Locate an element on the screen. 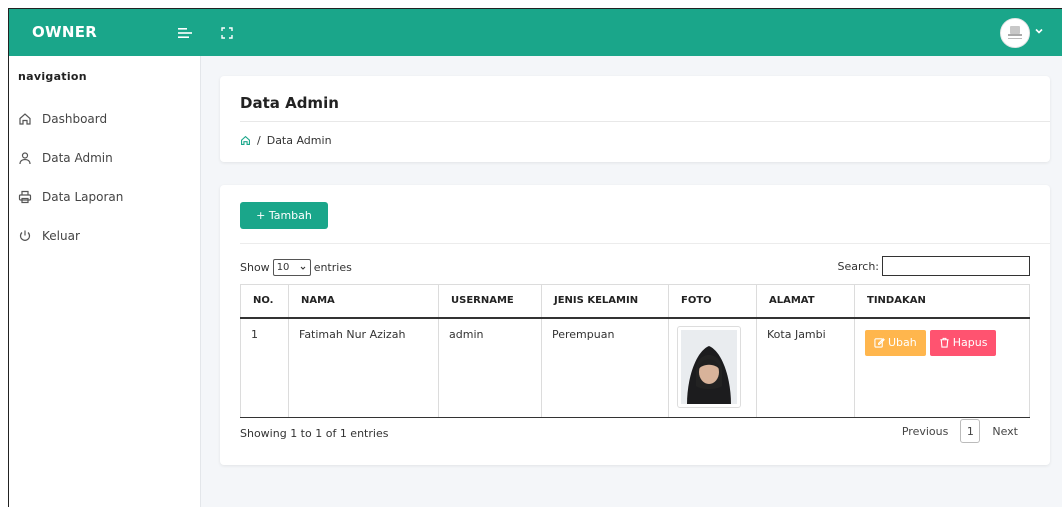 This screenshot has height=507, width=1062. cell-foto is located at coordinates (712, 367).